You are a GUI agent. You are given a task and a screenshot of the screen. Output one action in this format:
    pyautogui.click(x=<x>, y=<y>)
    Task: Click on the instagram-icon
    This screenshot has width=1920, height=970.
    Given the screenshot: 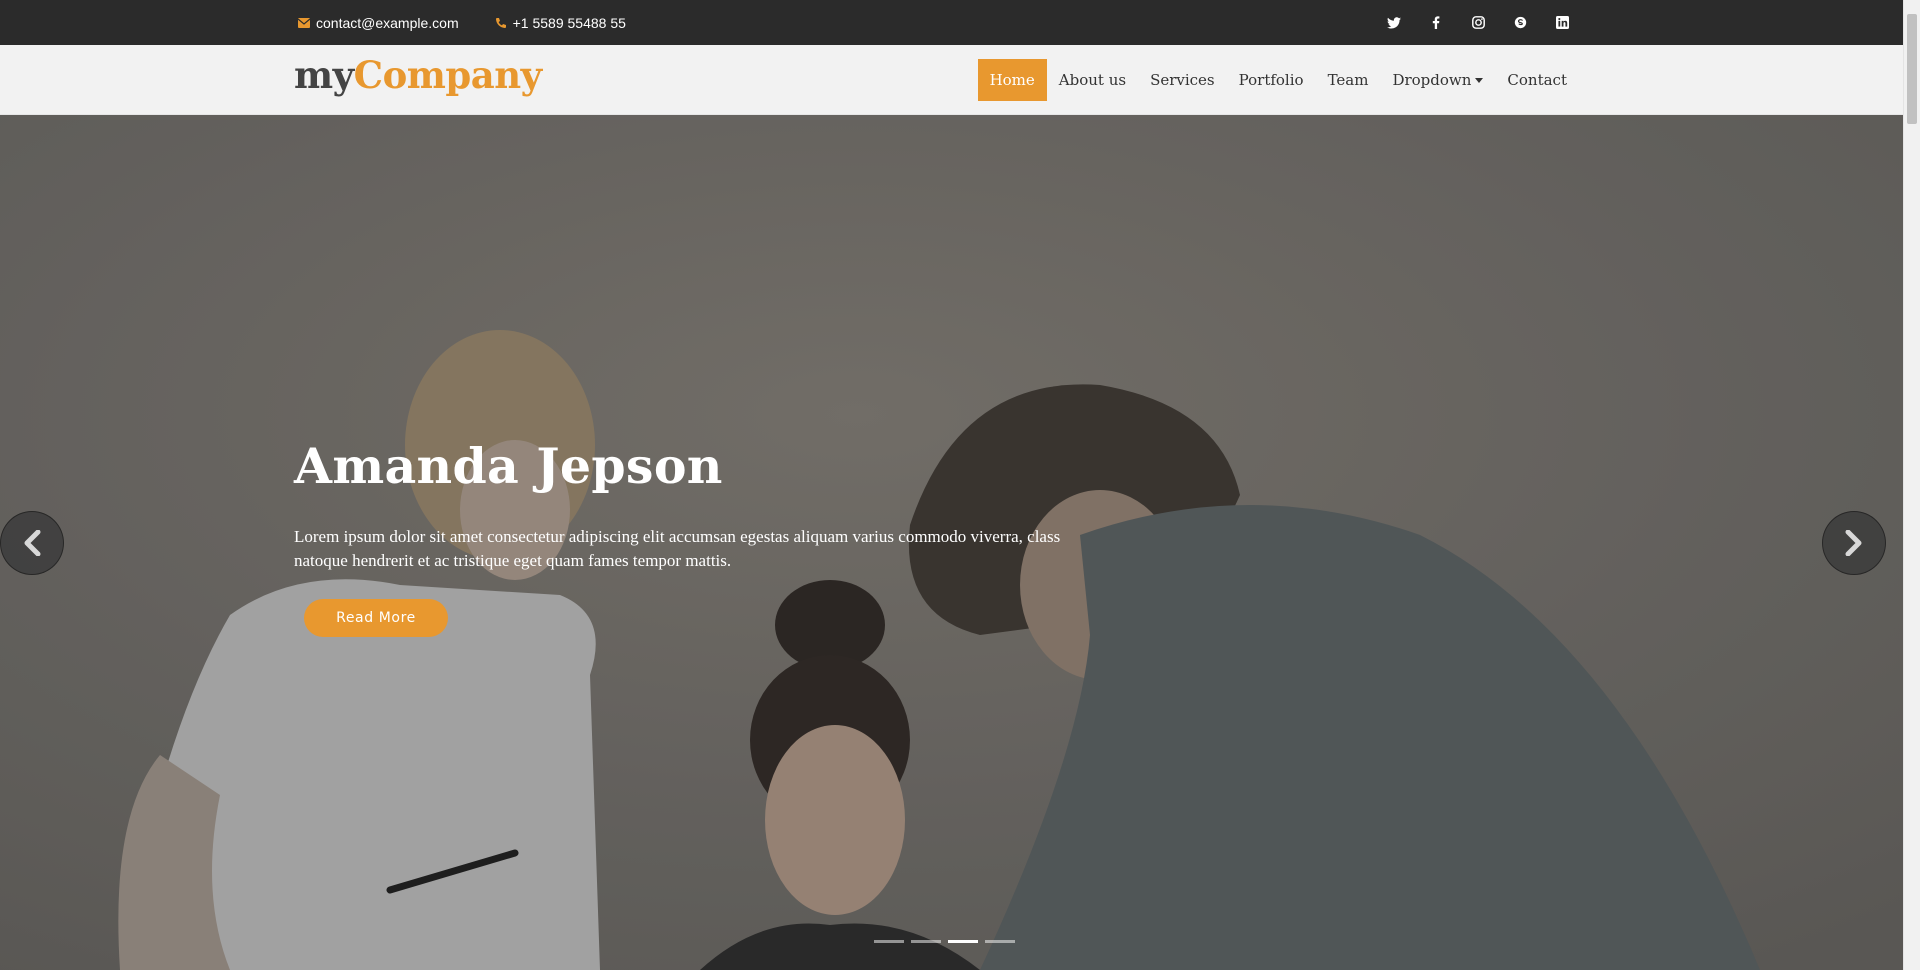 What is the action you would take?
    pyautogui.click(x=1478, y=22)
    